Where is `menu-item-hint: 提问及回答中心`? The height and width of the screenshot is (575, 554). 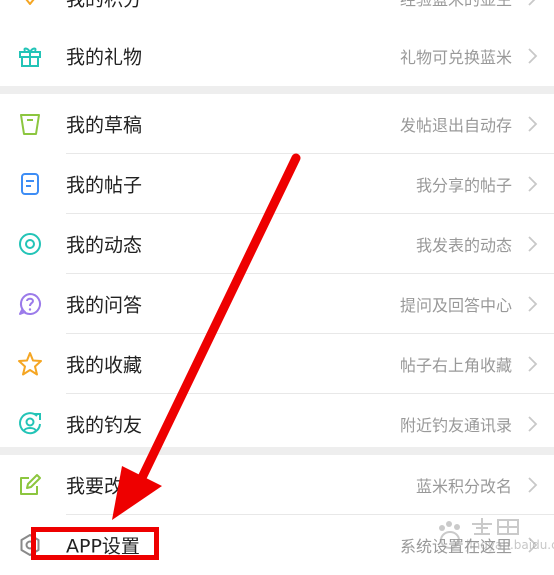
menu-item-hint: 提问及回答中心 is located at coordinates (455, 305).